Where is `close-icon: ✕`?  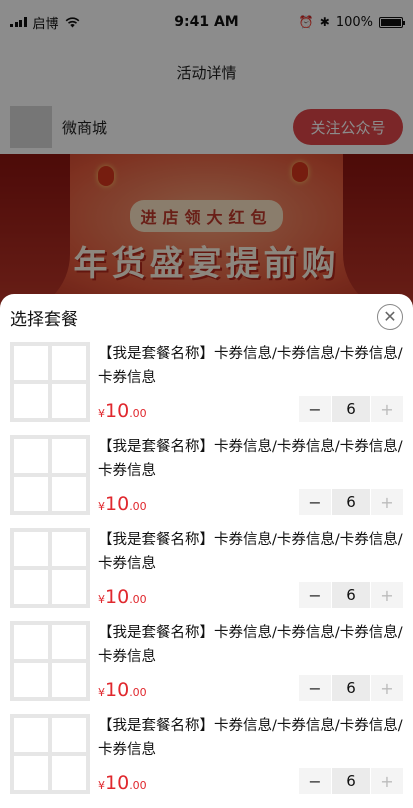
close-icon: ✕ is located at coordinates (390, 317).